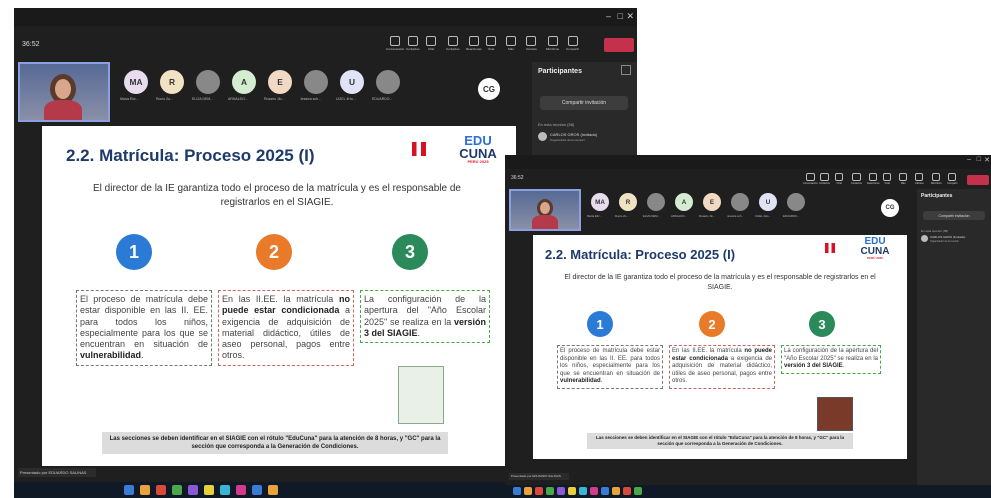 The width and height of the screenshot is (991, 498). What do you see at coordinates (626, 70) in the screenshot?
I see `panel-close-icon` at bounding box center [626, 70].